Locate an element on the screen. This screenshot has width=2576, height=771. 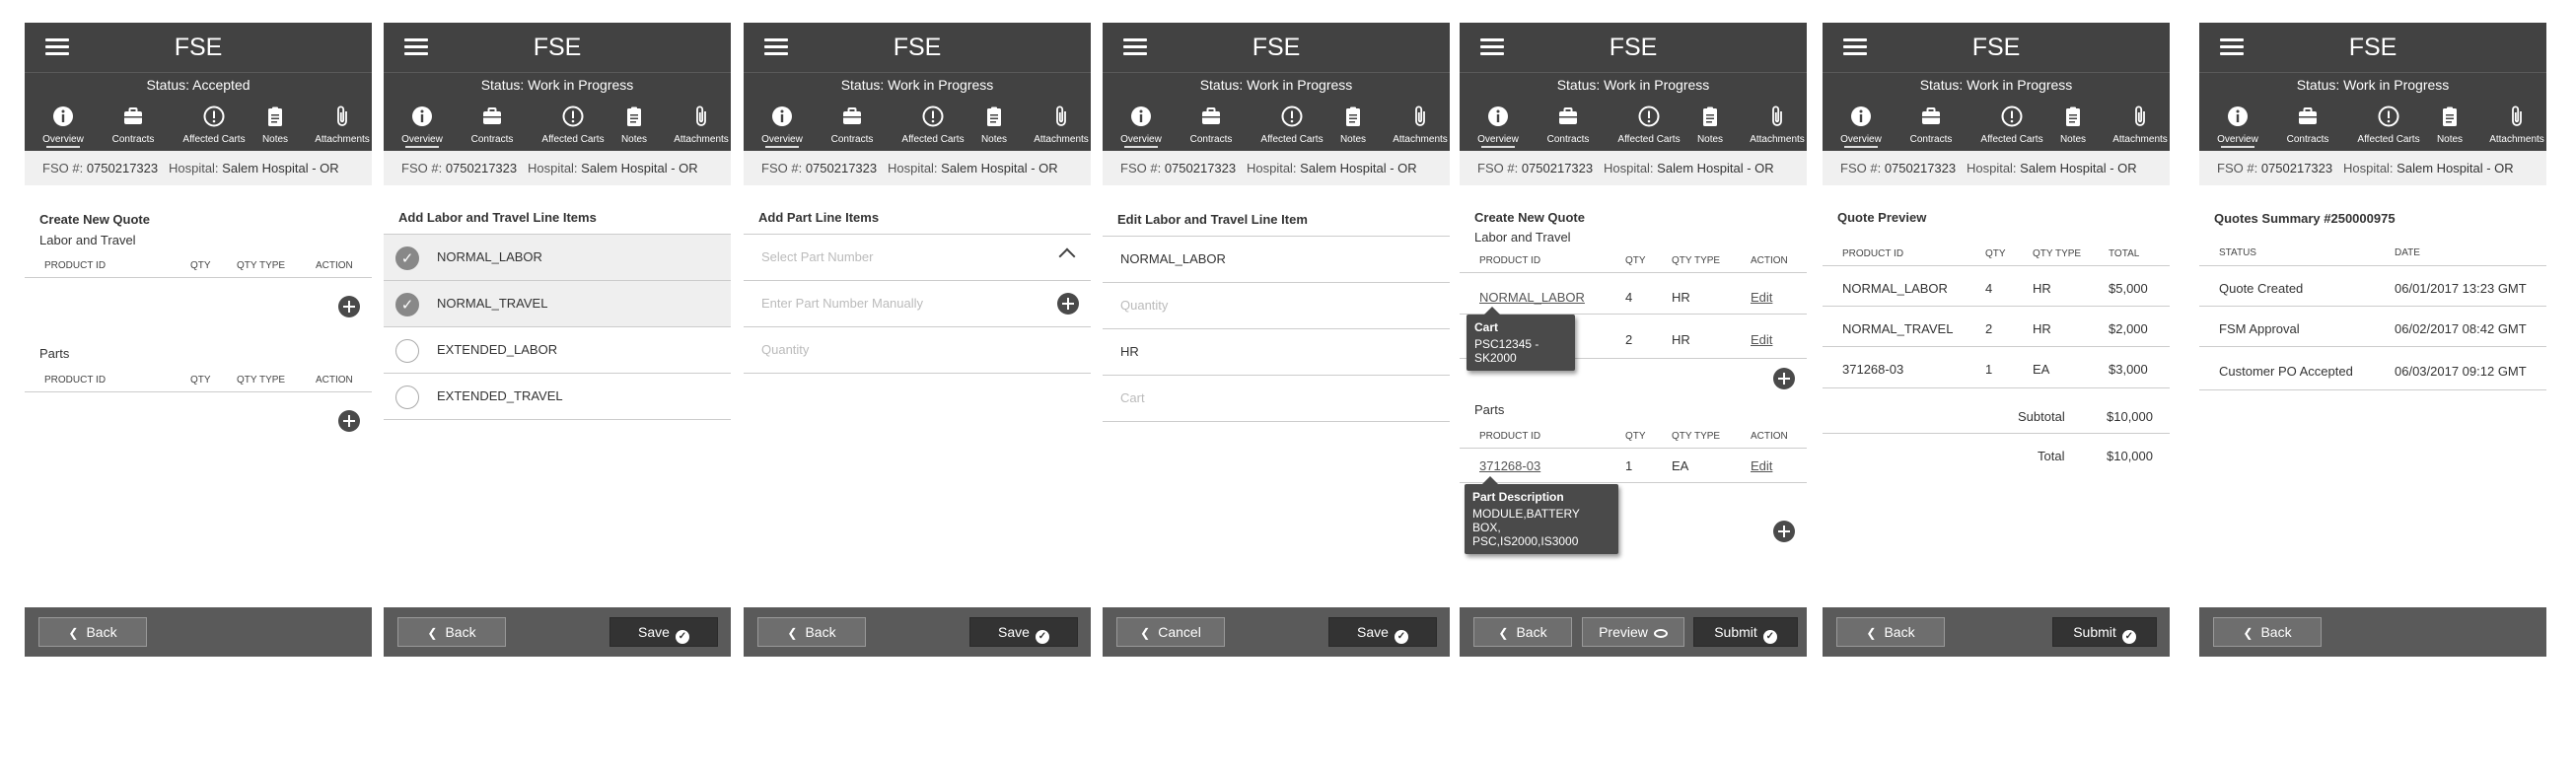
col-action: ACTION is located at coordinates (334, 265).